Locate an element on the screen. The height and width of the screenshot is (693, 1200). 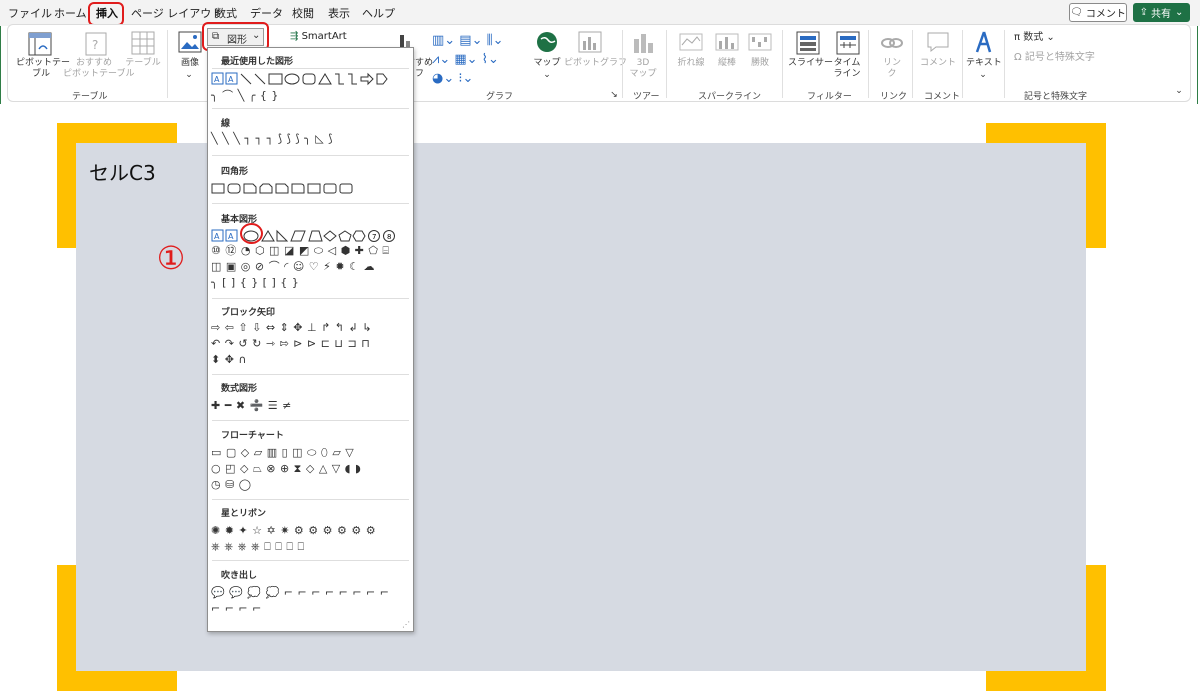
smartart-button: ⇶ SmartArt is located at coordinates (318, 36).